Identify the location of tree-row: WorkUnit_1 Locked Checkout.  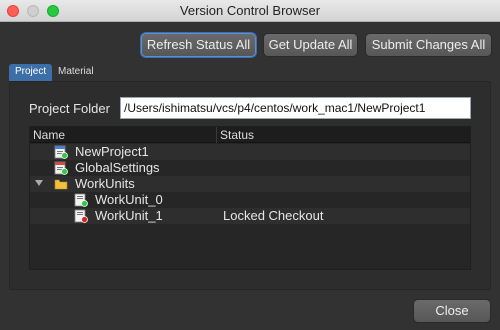
(250, 216).